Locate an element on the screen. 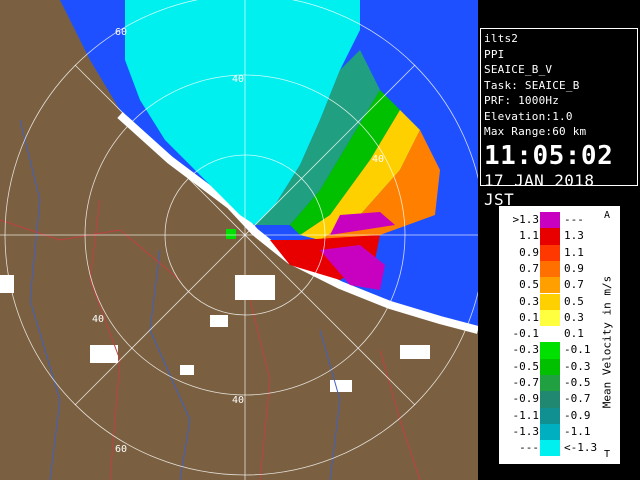 The height and width of the screenshot is (480, 640). legend-high-value: -0.7 is located at coordinates (577, 399).